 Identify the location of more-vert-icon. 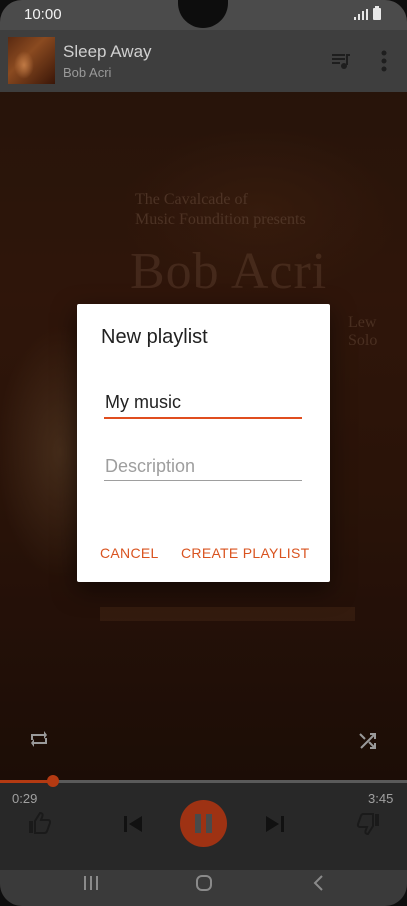
(384, 61).